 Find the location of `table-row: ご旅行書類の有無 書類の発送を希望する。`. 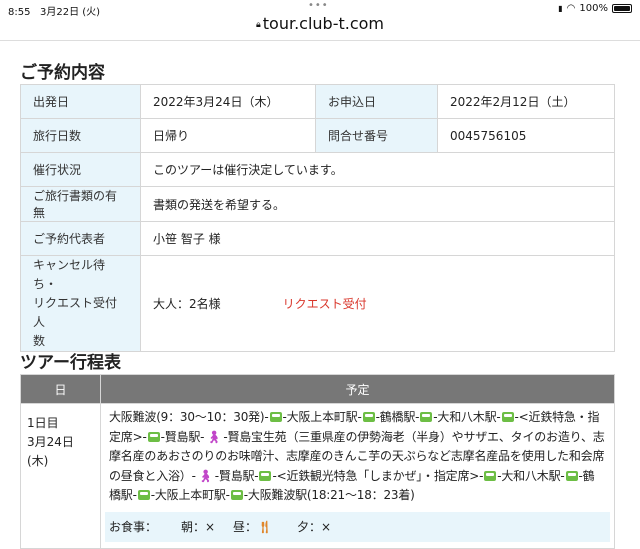

table-row: ご旅行書類の有無 書類の発送を希望する。 is located at coordinates (317, 204).